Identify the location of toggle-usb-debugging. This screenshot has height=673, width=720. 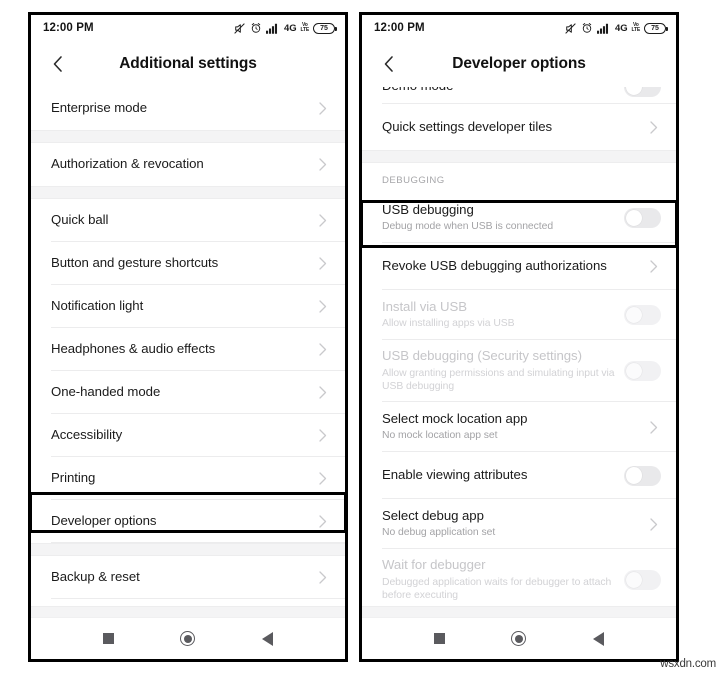
(642, 218).